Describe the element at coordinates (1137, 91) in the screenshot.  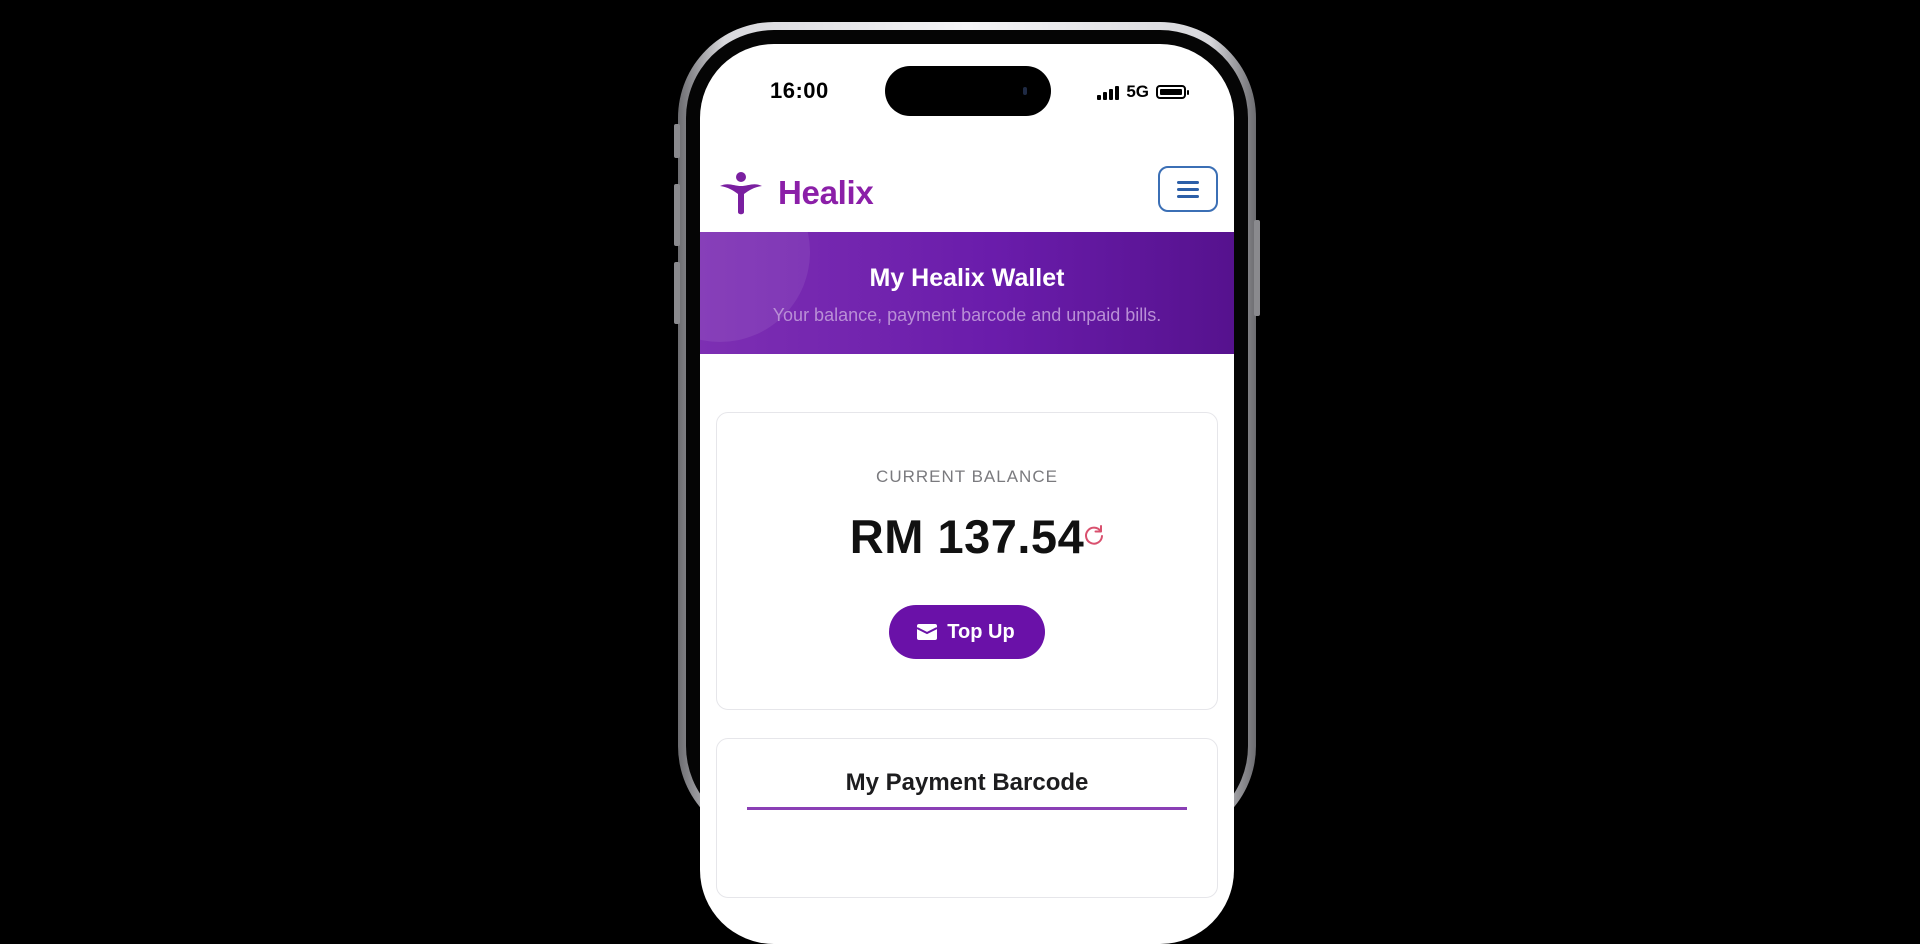
I see `network-type: 5G` at that location.